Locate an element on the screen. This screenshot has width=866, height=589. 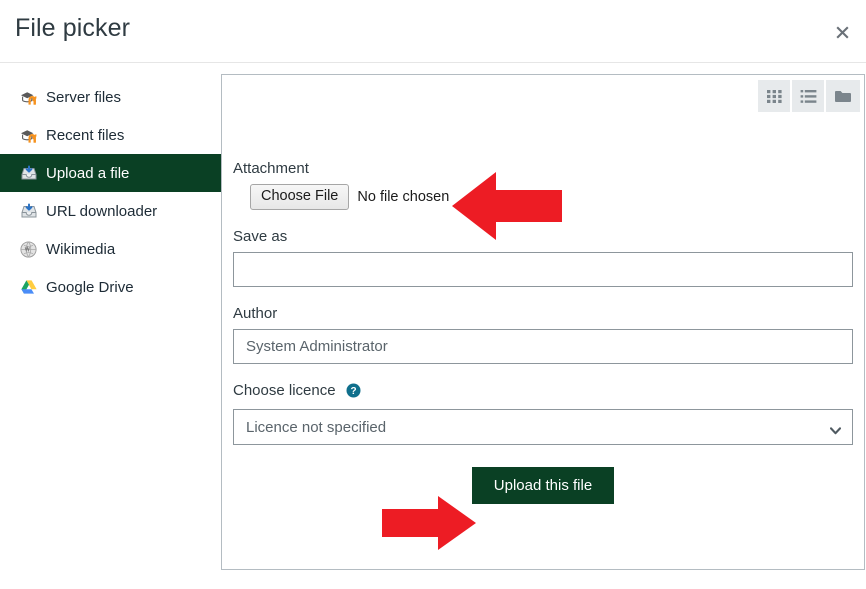
sidebar-item-recent-files: Recent files is located at coordinates (110, 135).